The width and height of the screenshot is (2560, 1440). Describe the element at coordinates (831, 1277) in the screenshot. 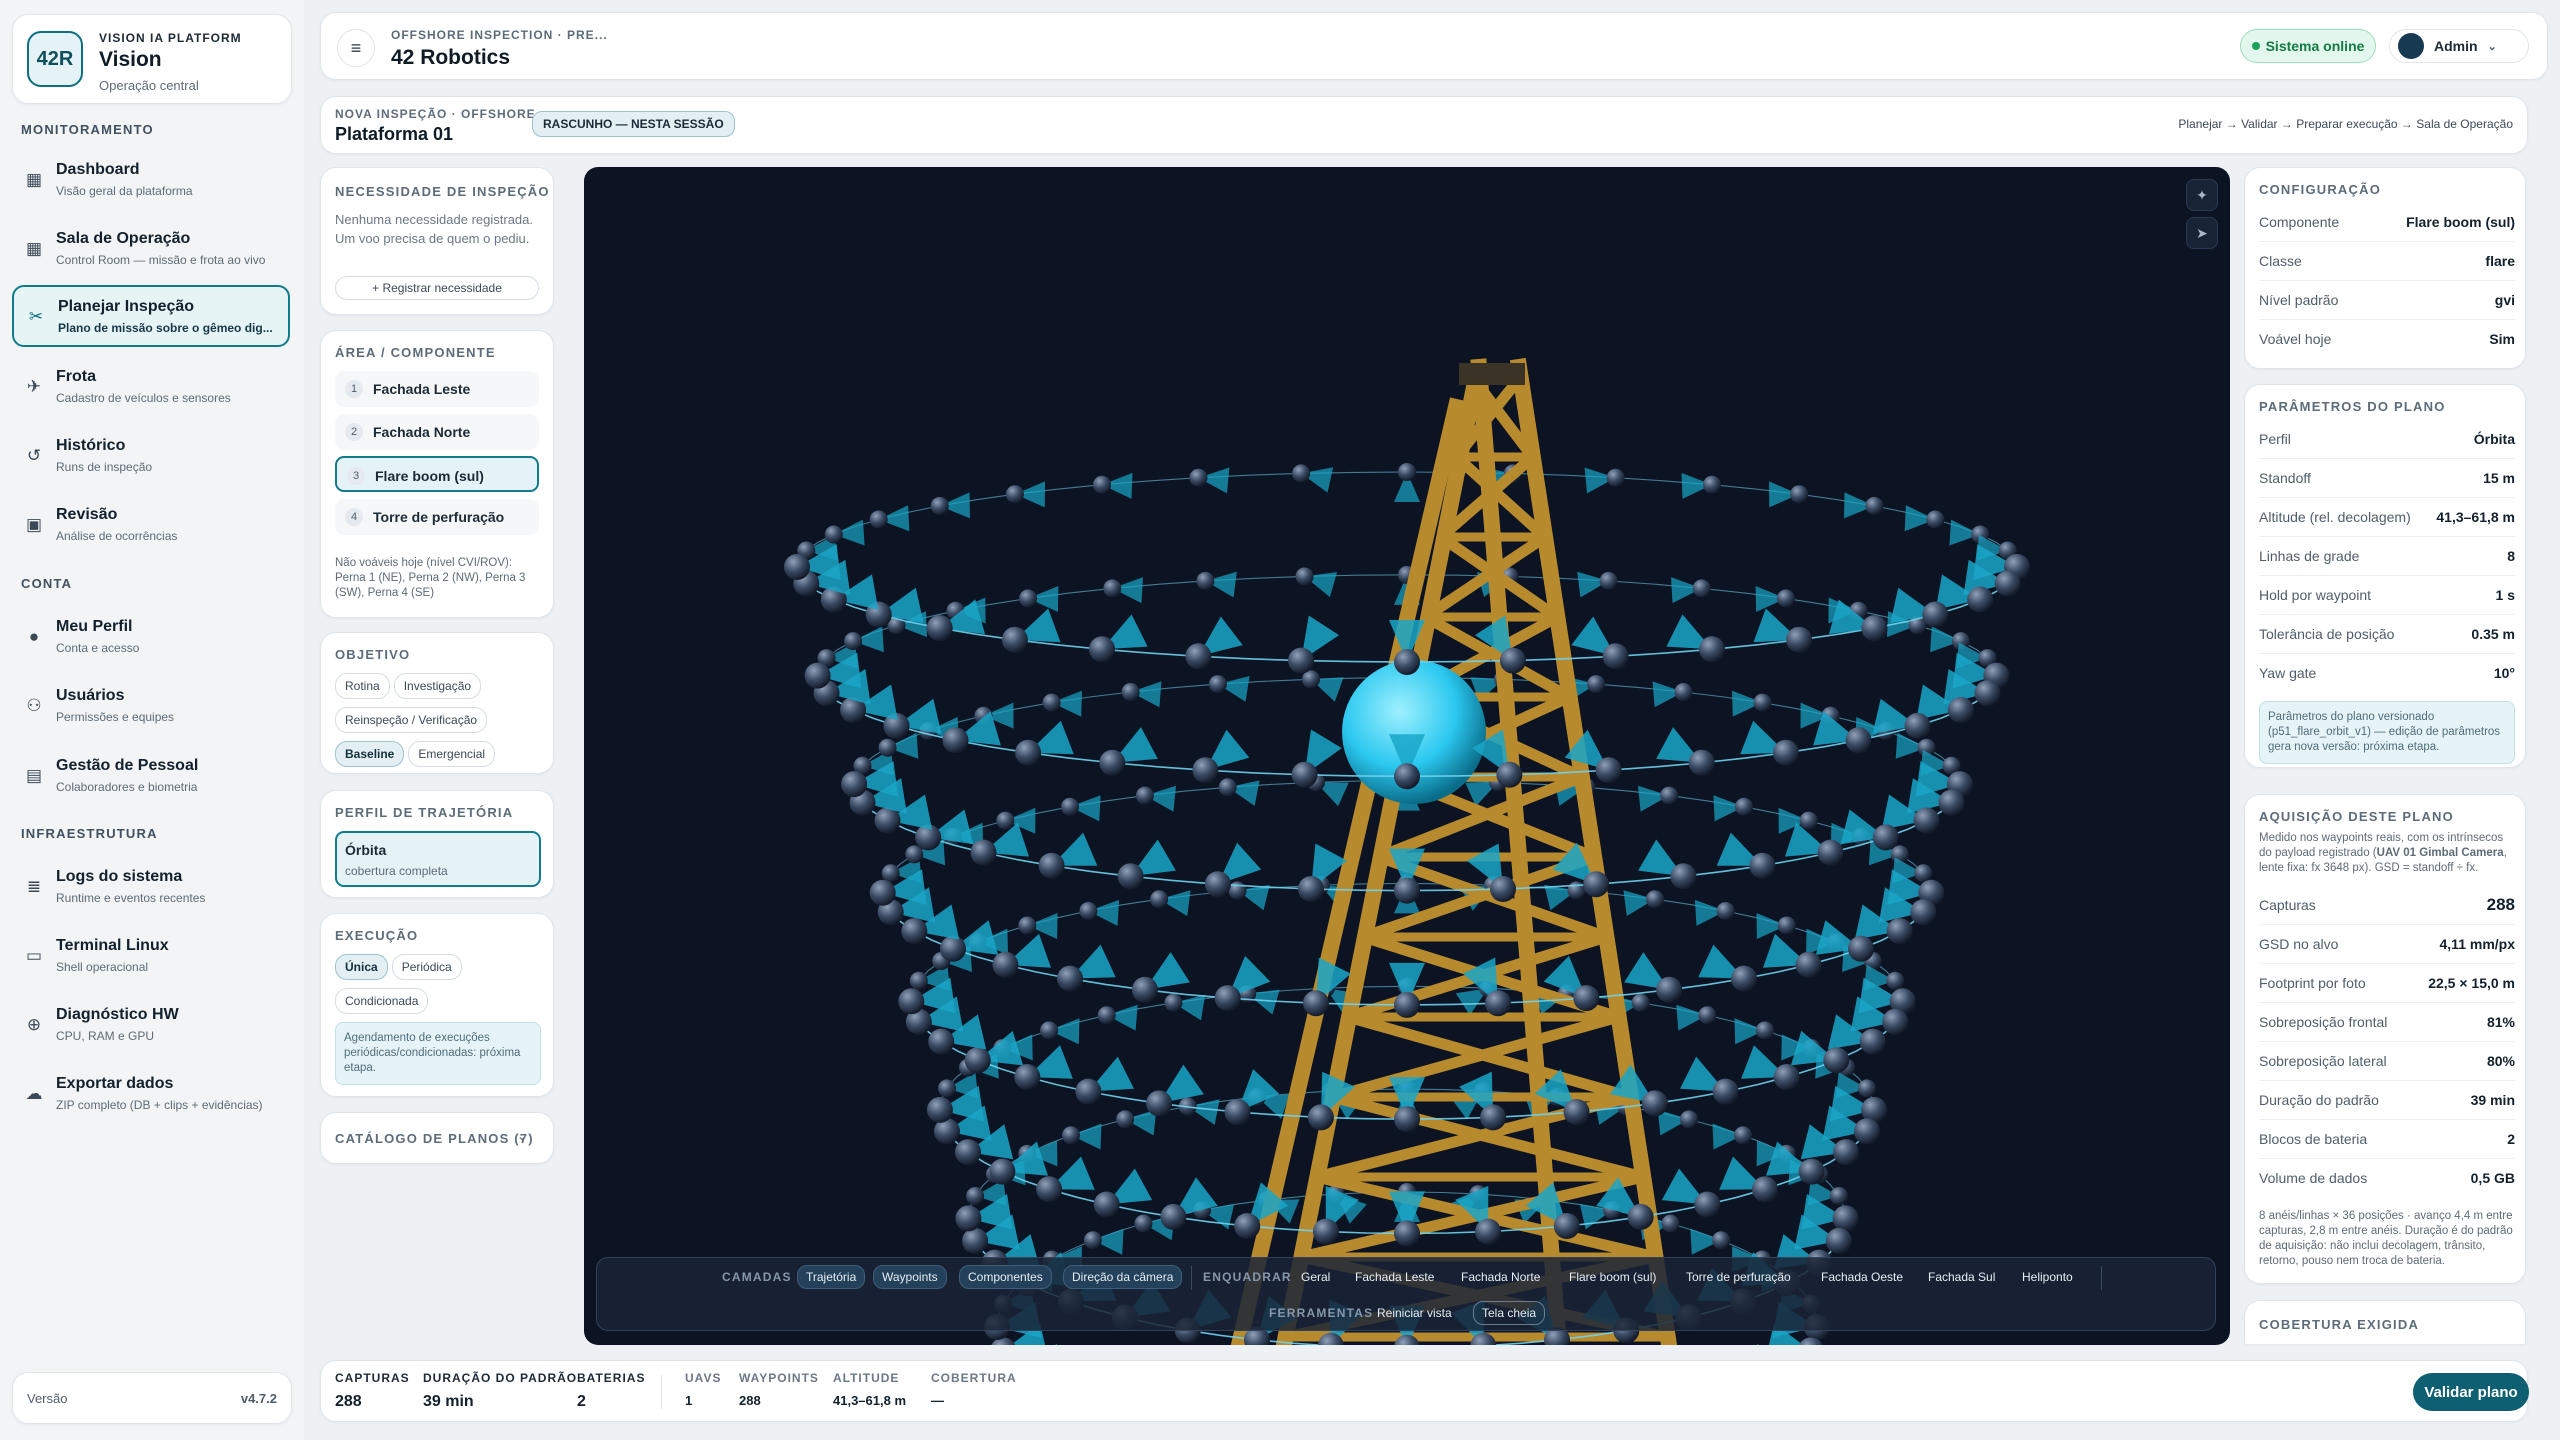

I see `layer-toggle-trajetoria: Trajetória` at that location.